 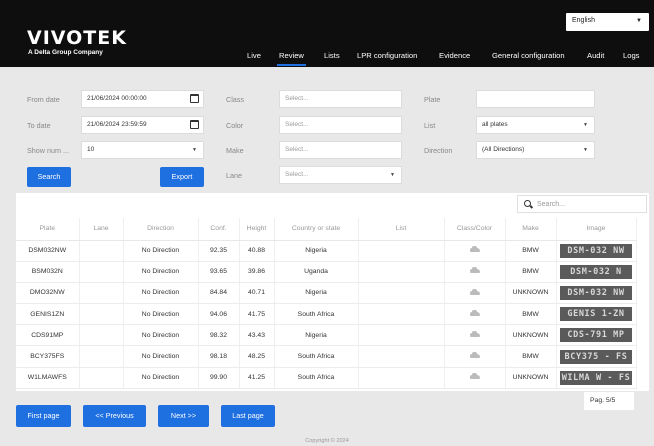 I want to click on nav-lpr-configuration: LPR configuration, so click(x=387, y=55).